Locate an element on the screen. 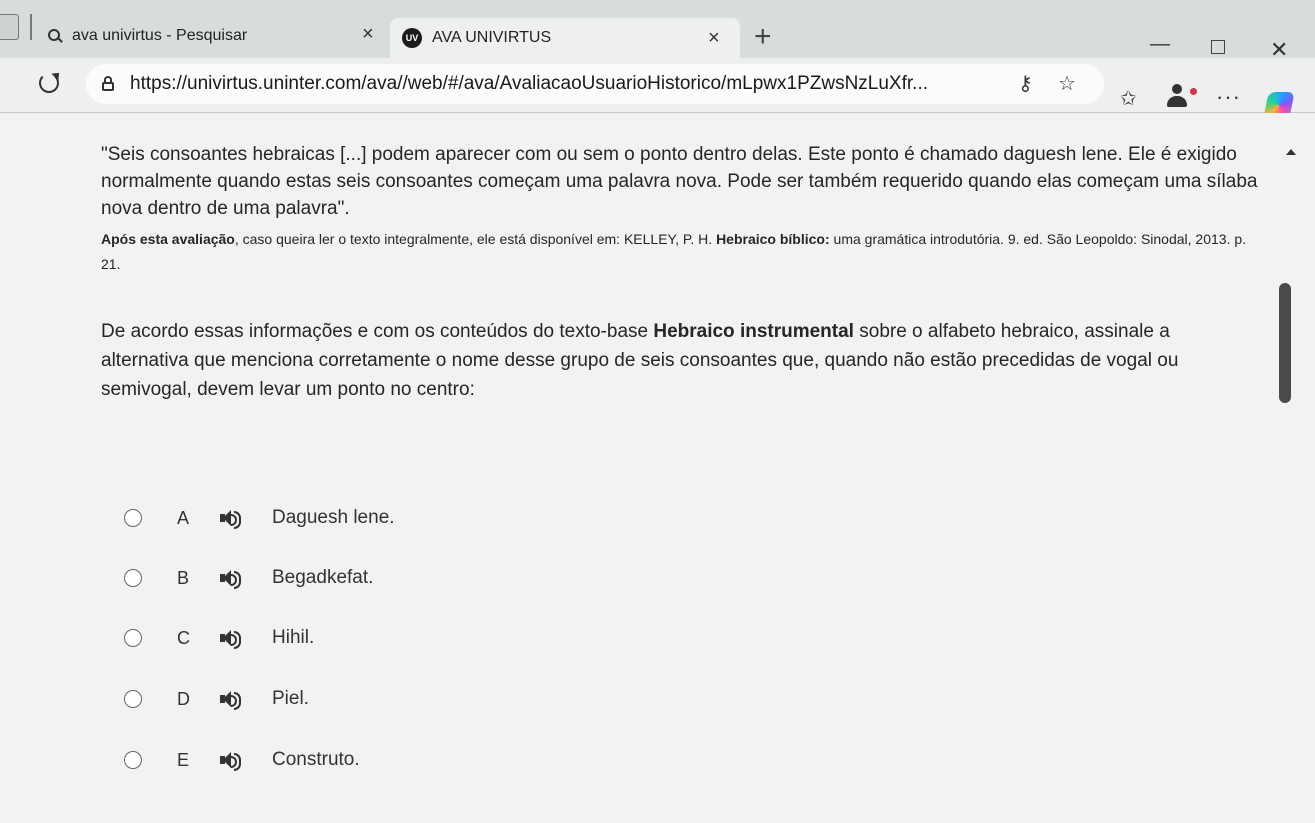 This screenshot has height=823, width=1315. more-options-icon: ··· is located at coordinates (1228, 97).